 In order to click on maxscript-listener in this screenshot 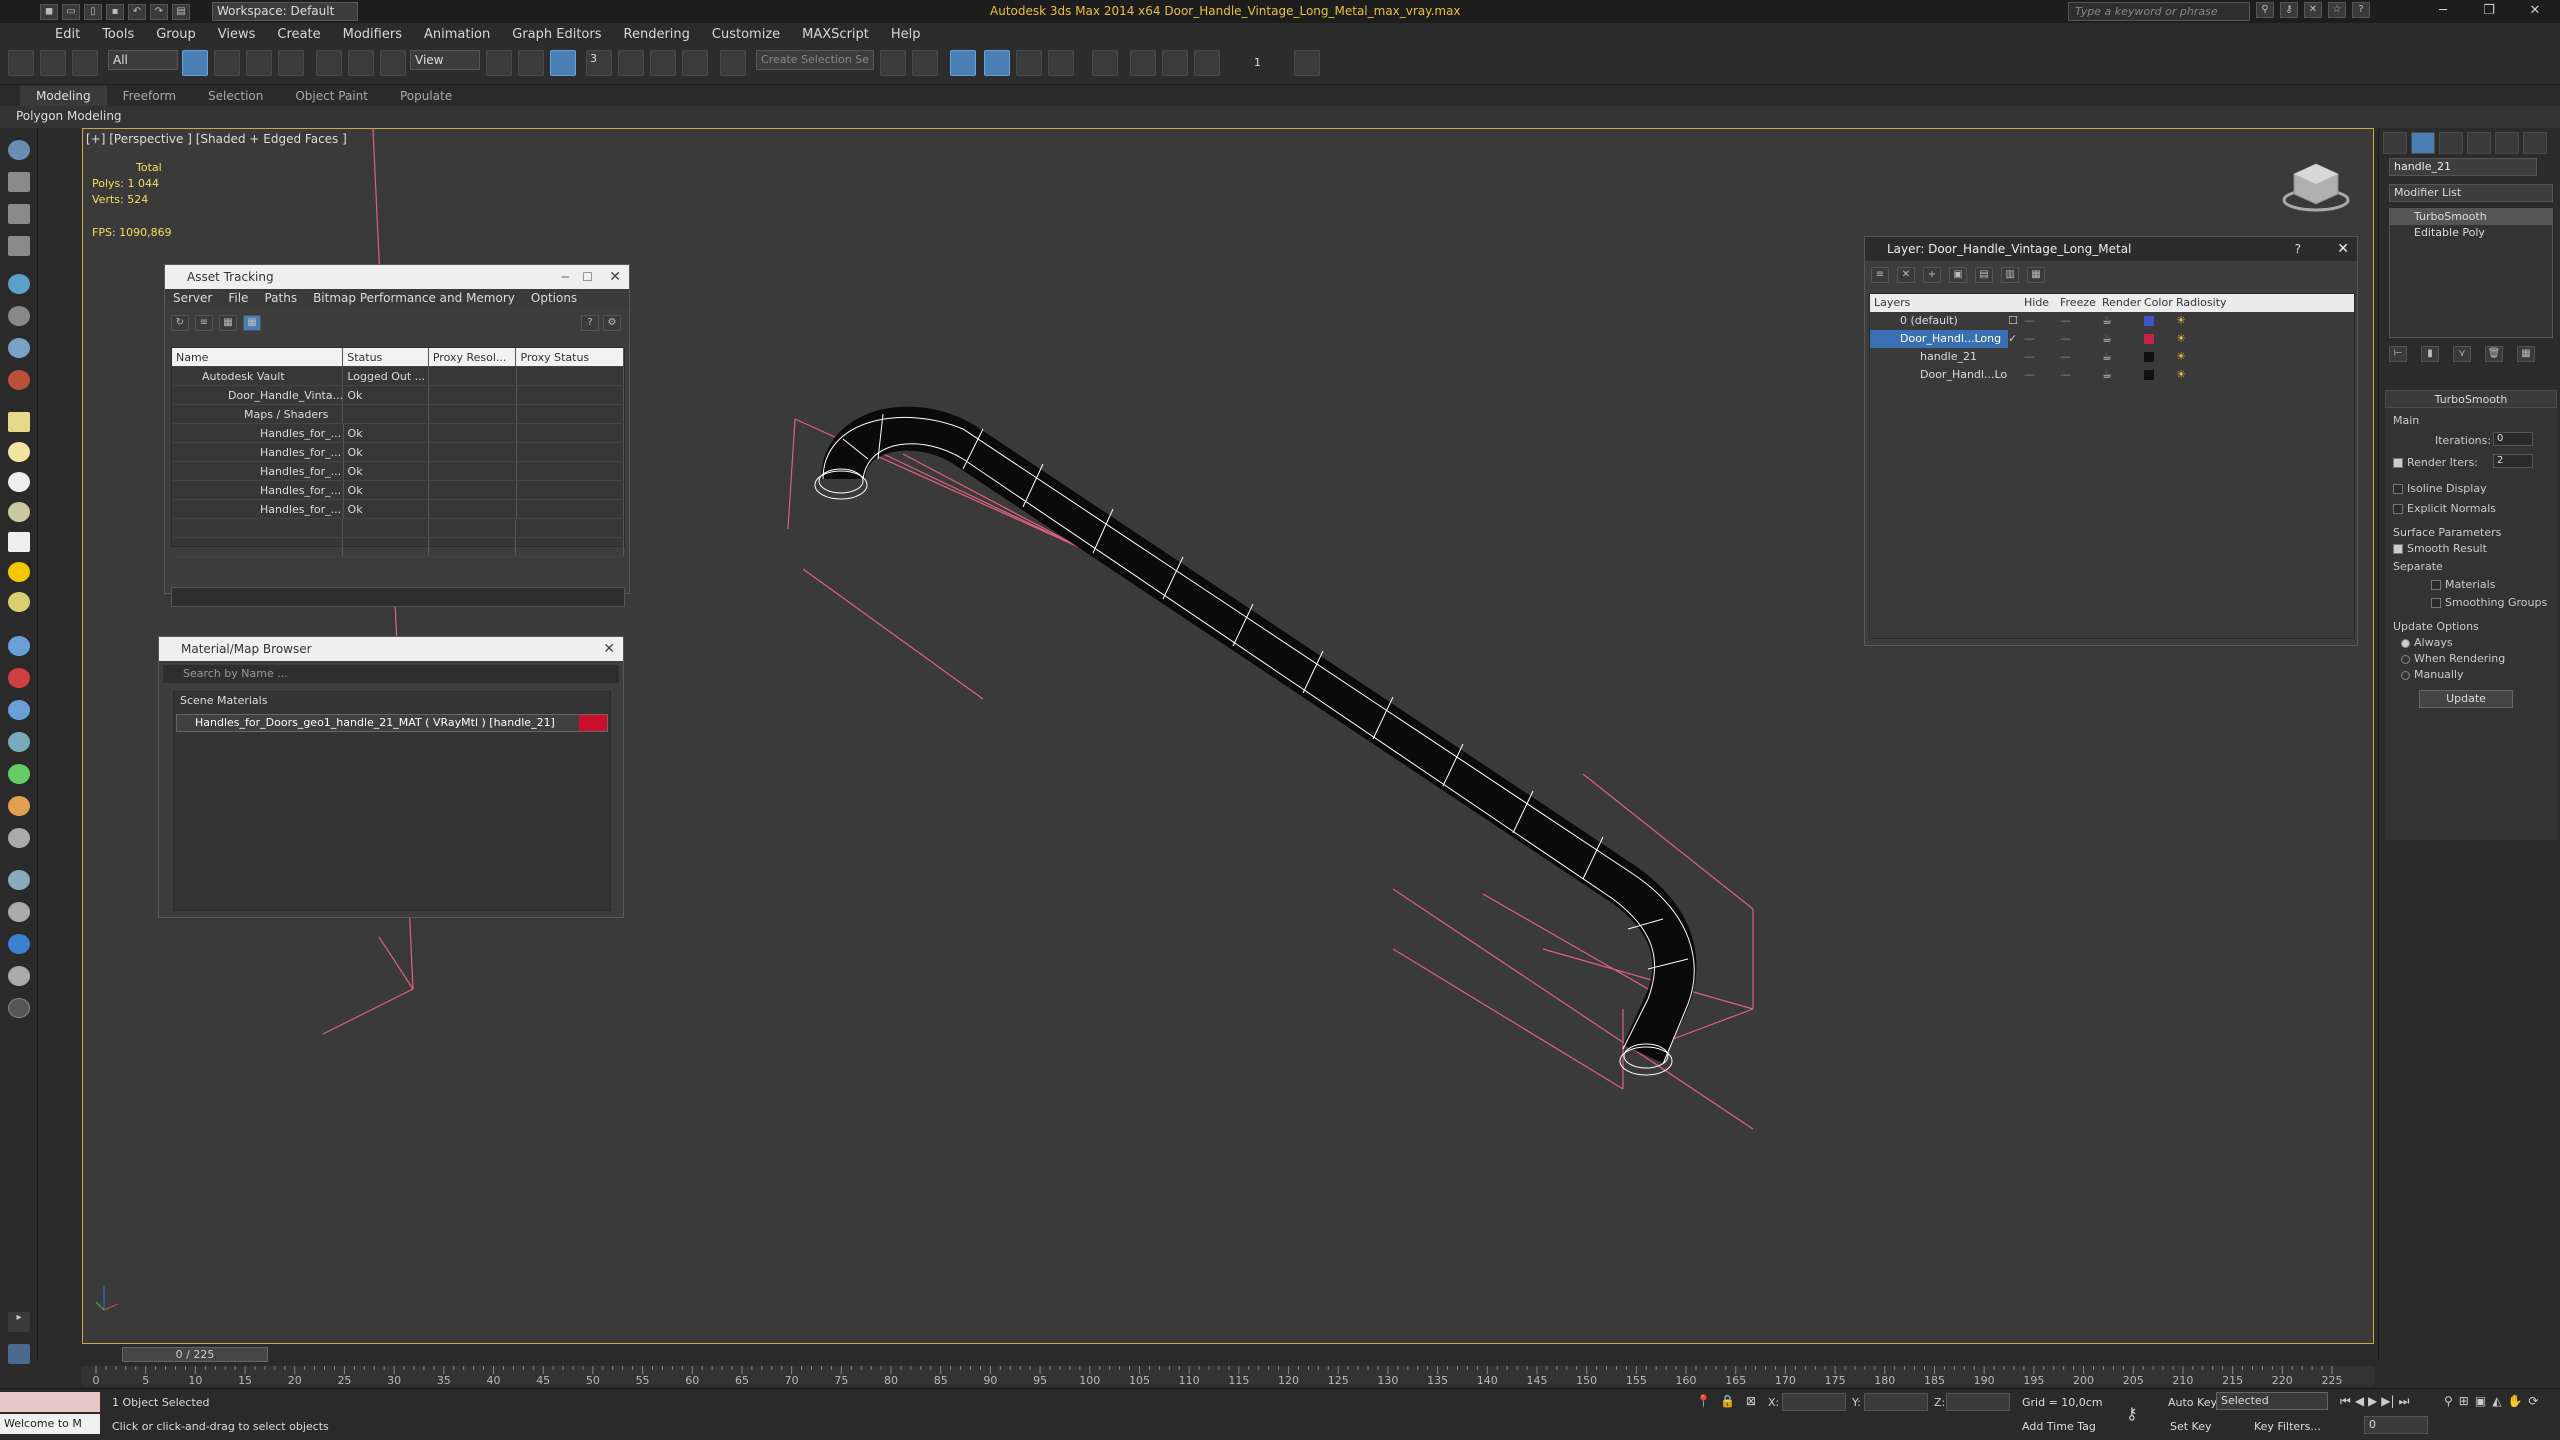, I will do `click(50, 1402)`.